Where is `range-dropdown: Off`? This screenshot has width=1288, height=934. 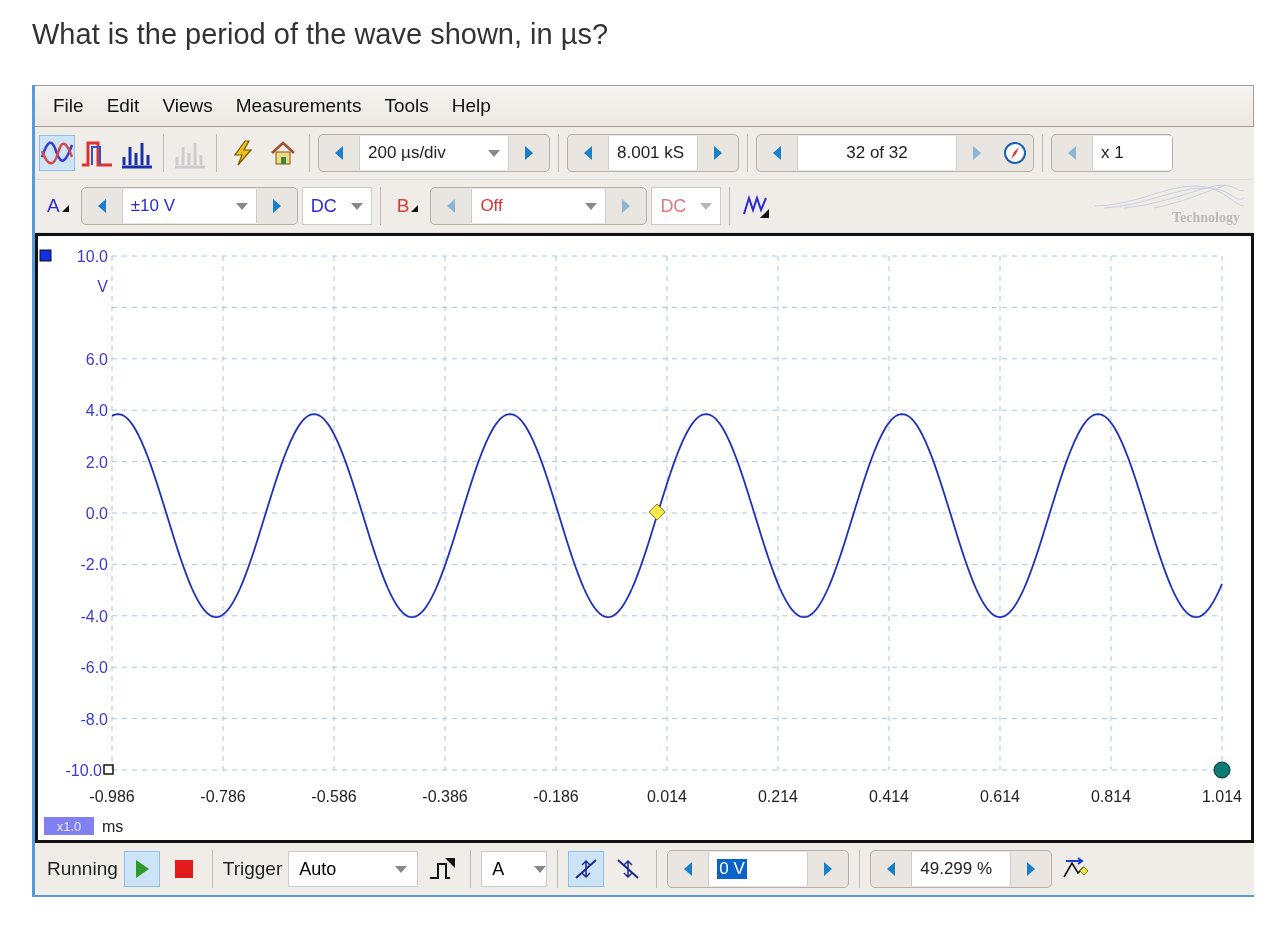 range-dropdown: Off is located at coordinates (539, 206).